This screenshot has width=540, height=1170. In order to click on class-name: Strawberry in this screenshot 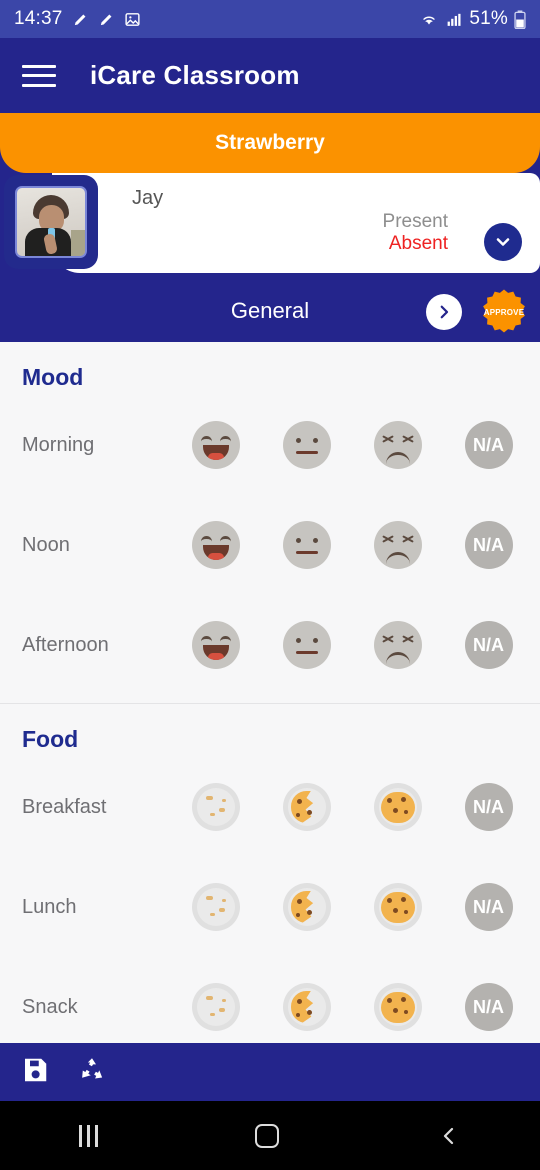, I will do `click(270, 142)`.